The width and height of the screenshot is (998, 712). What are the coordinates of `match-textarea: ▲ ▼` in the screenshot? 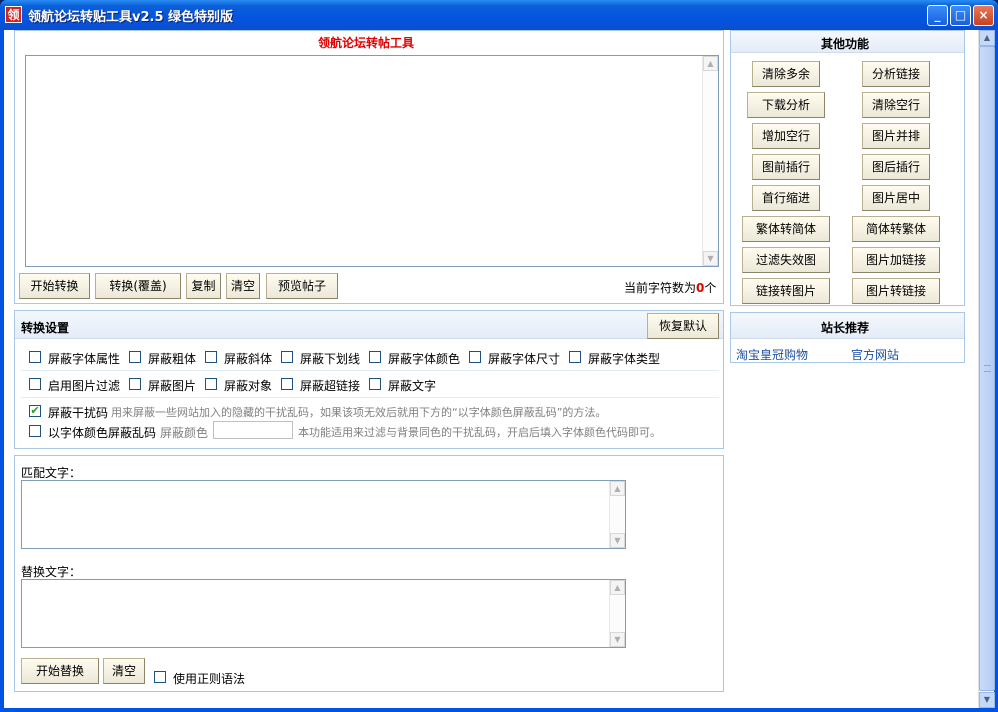 It's located at (323, 514).